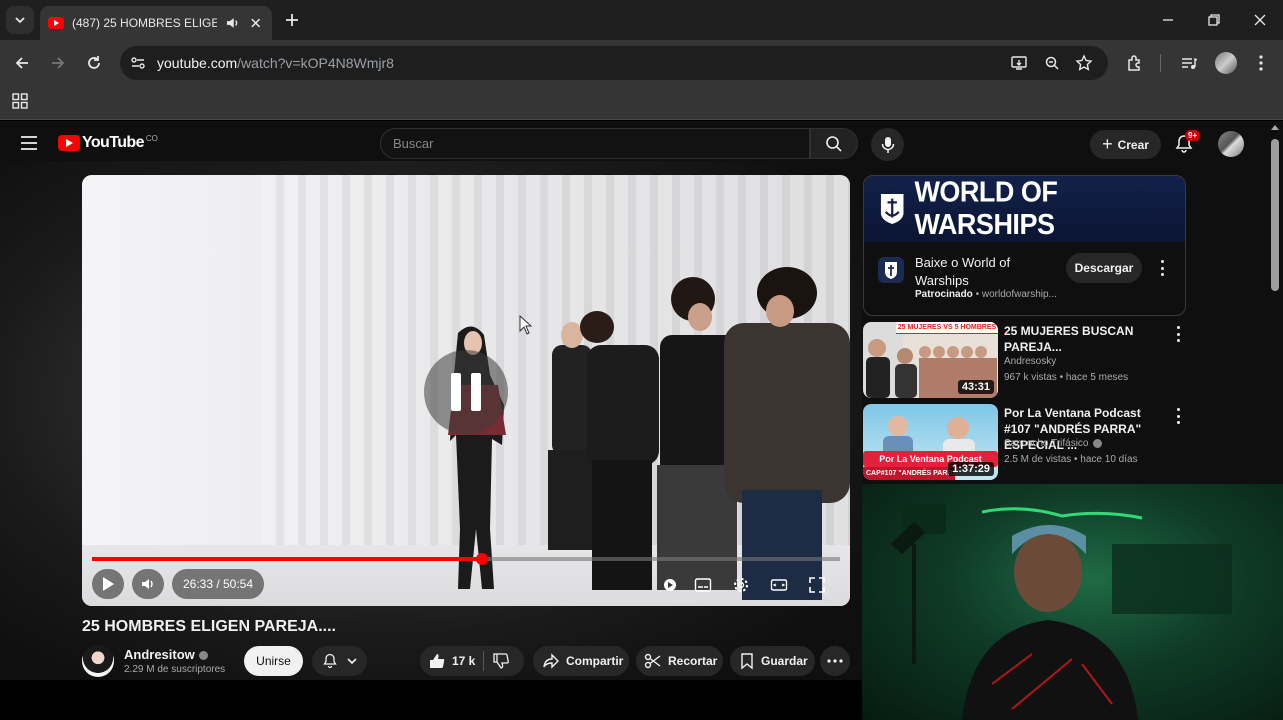 The width and height of the screenshot is (1283, 720). Describe the element at coordinates (339, 661) in the screenshot. I see `subscription-bell-button` at that location.